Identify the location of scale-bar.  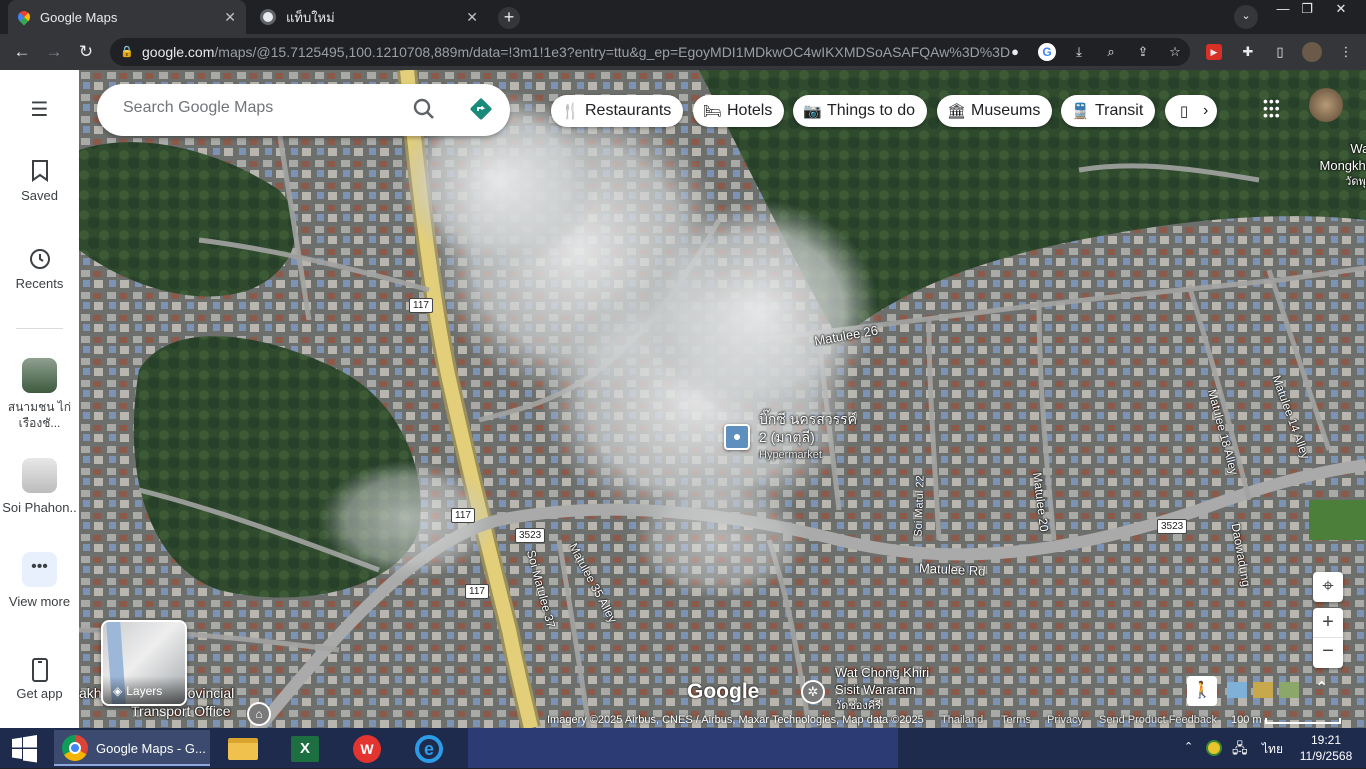
(1303, 721).